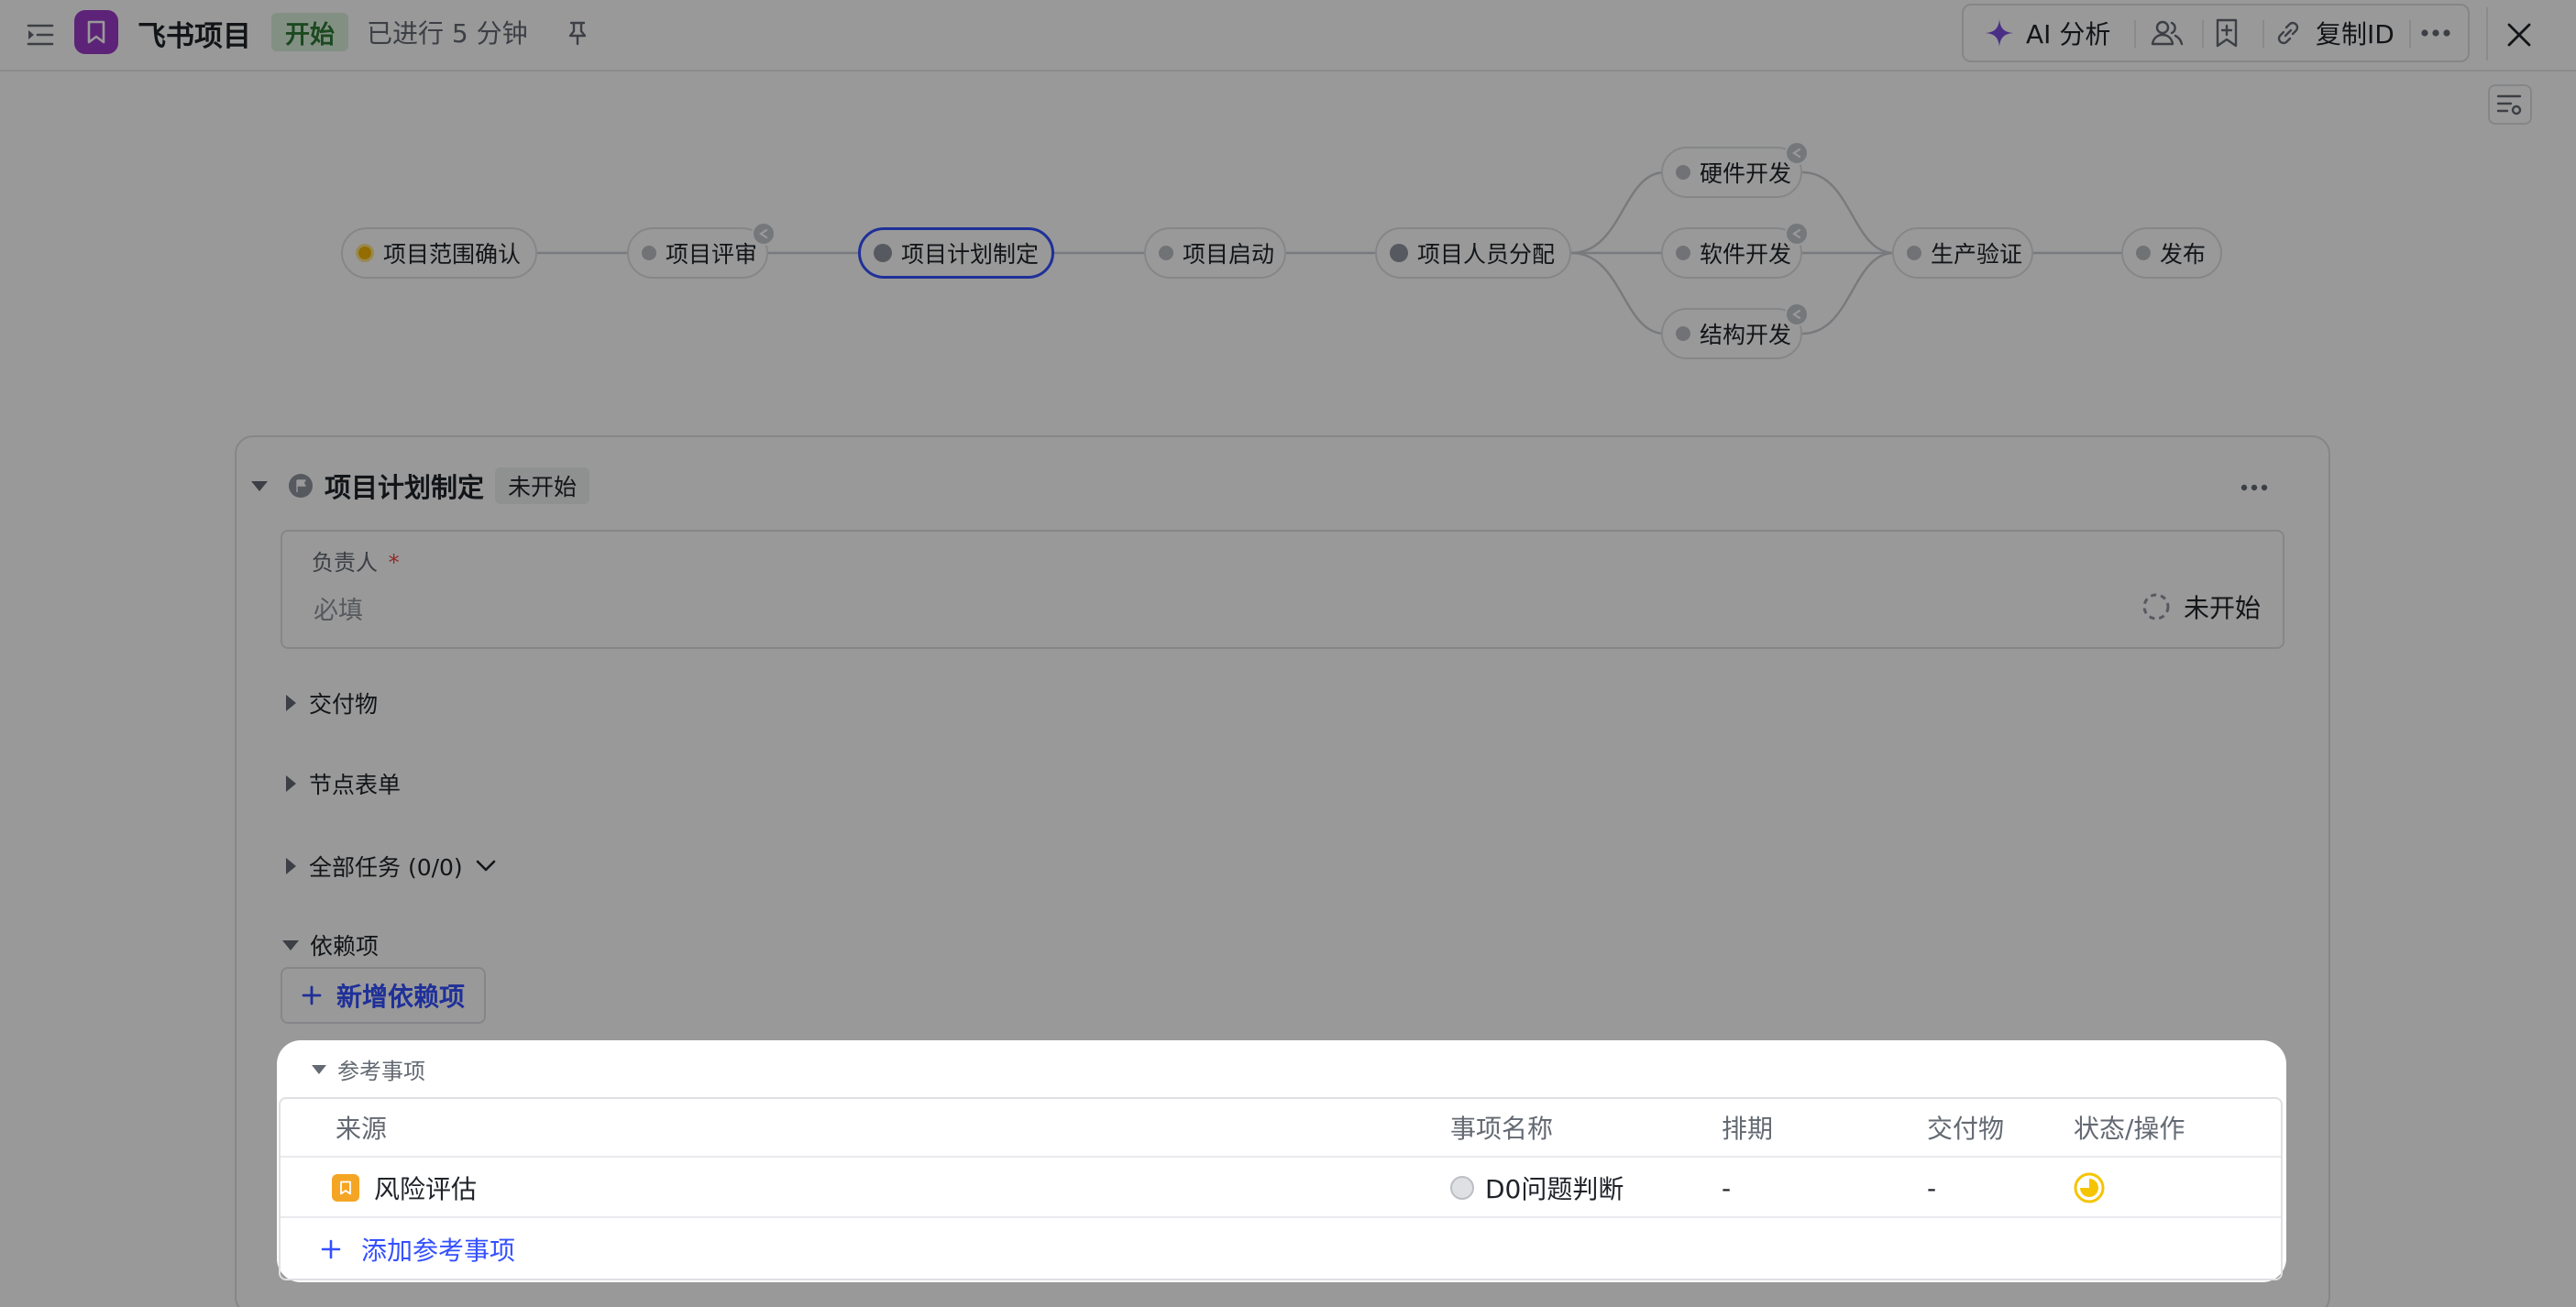 This screenshot has width=2576, height=1307. I want to click on not-started-status-icon, so click(2156, 607).